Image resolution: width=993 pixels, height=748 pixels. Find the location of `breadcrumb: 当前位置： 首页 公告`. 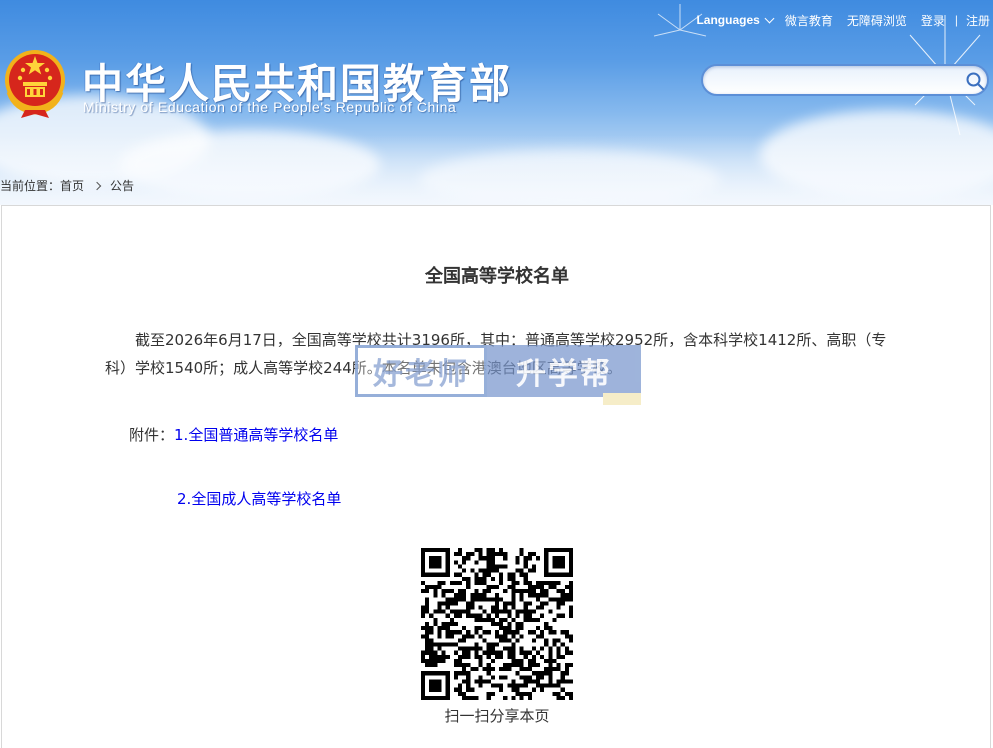

breadcrumb: 当前位置： 首页 公告 is located at coordinates (67, 185).